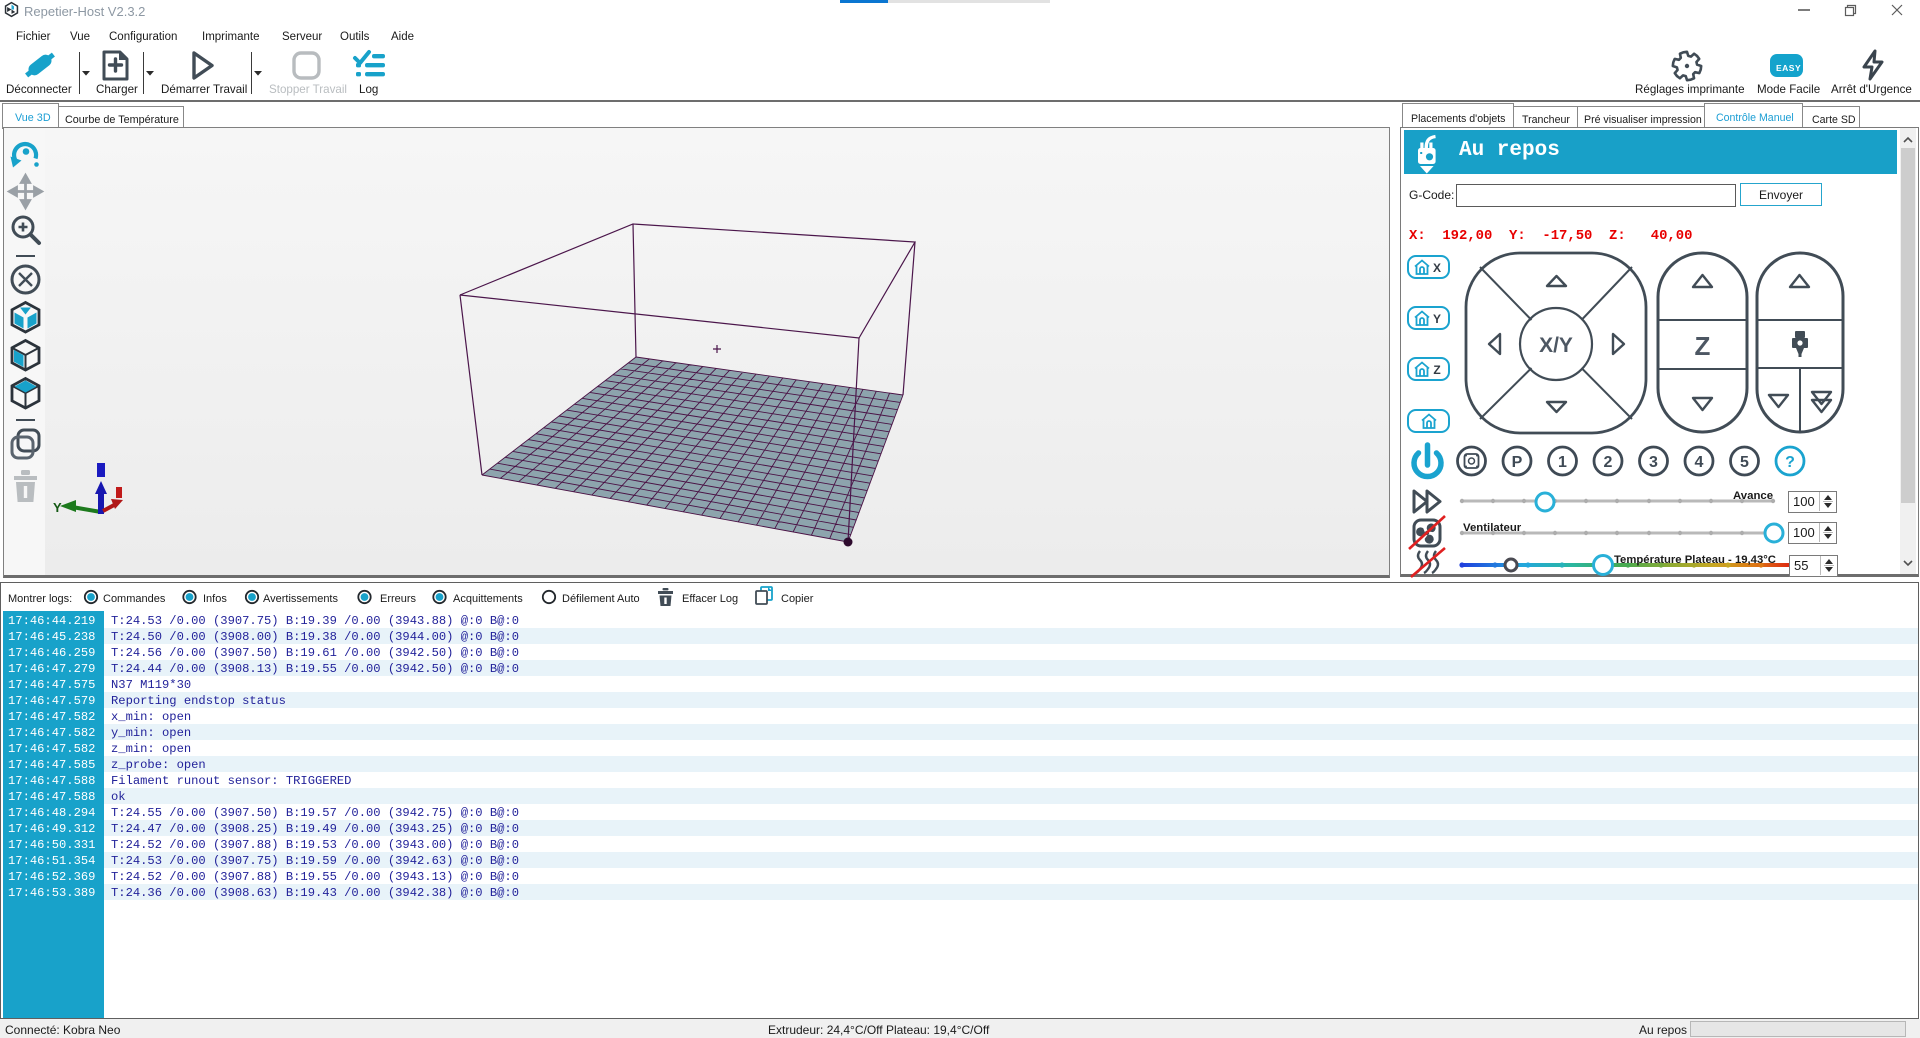 The height and width of the screenshot is (1038, 1920). Describe the element at coordinates (1699, 462) in the screenshot. I see `svg-text: 4` at that location.